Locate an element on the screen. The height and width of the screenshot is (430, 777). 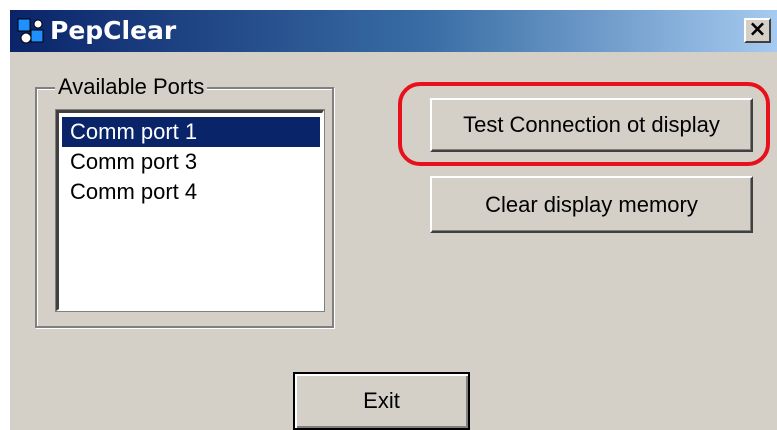
close-button: × is located at coordinates (757, 30).